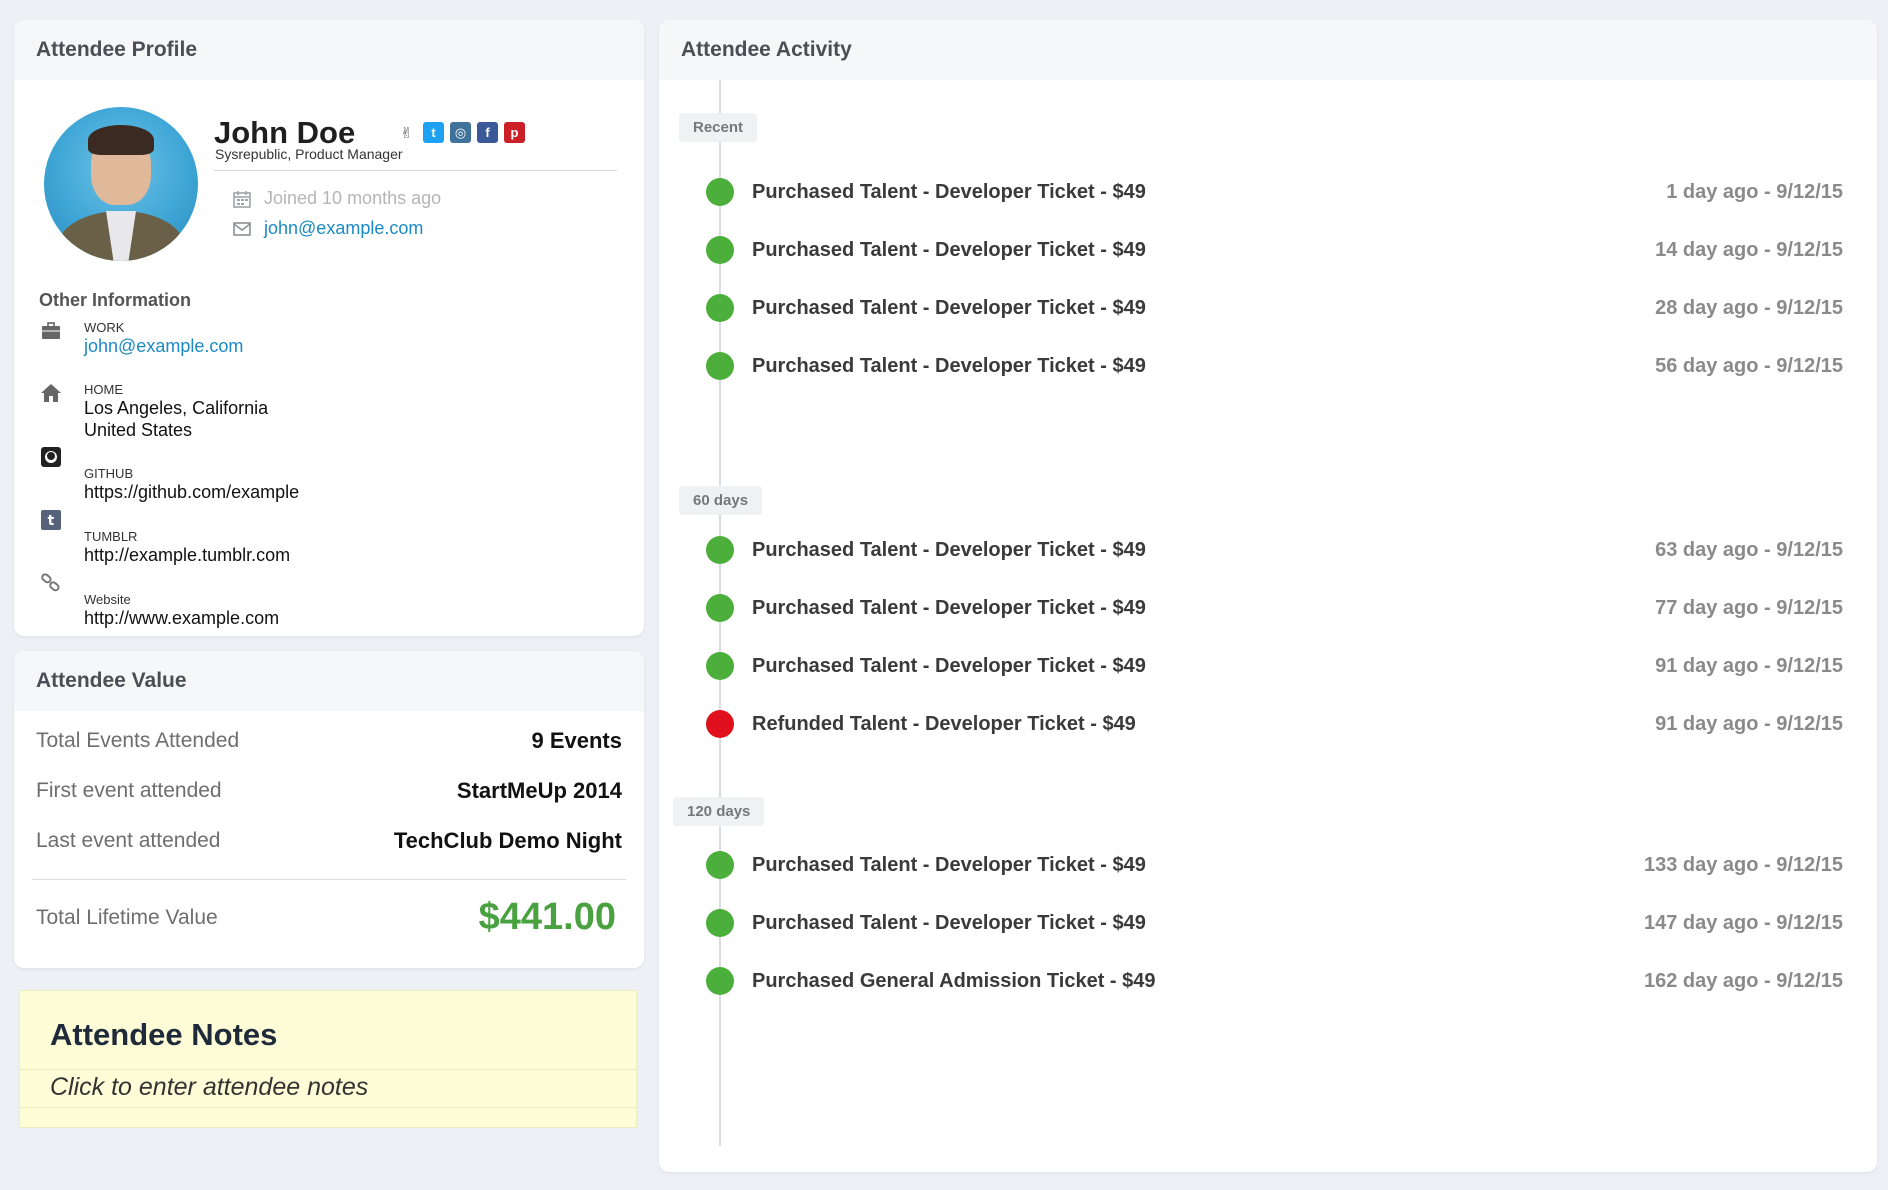 Image resolution: width=1888 pixels, height=1190 pixels. Describe the element at coordinates (329, 917) in the screenshot. I see `lifetime-value-row: Total Lifetime Value $441.00` at that location.